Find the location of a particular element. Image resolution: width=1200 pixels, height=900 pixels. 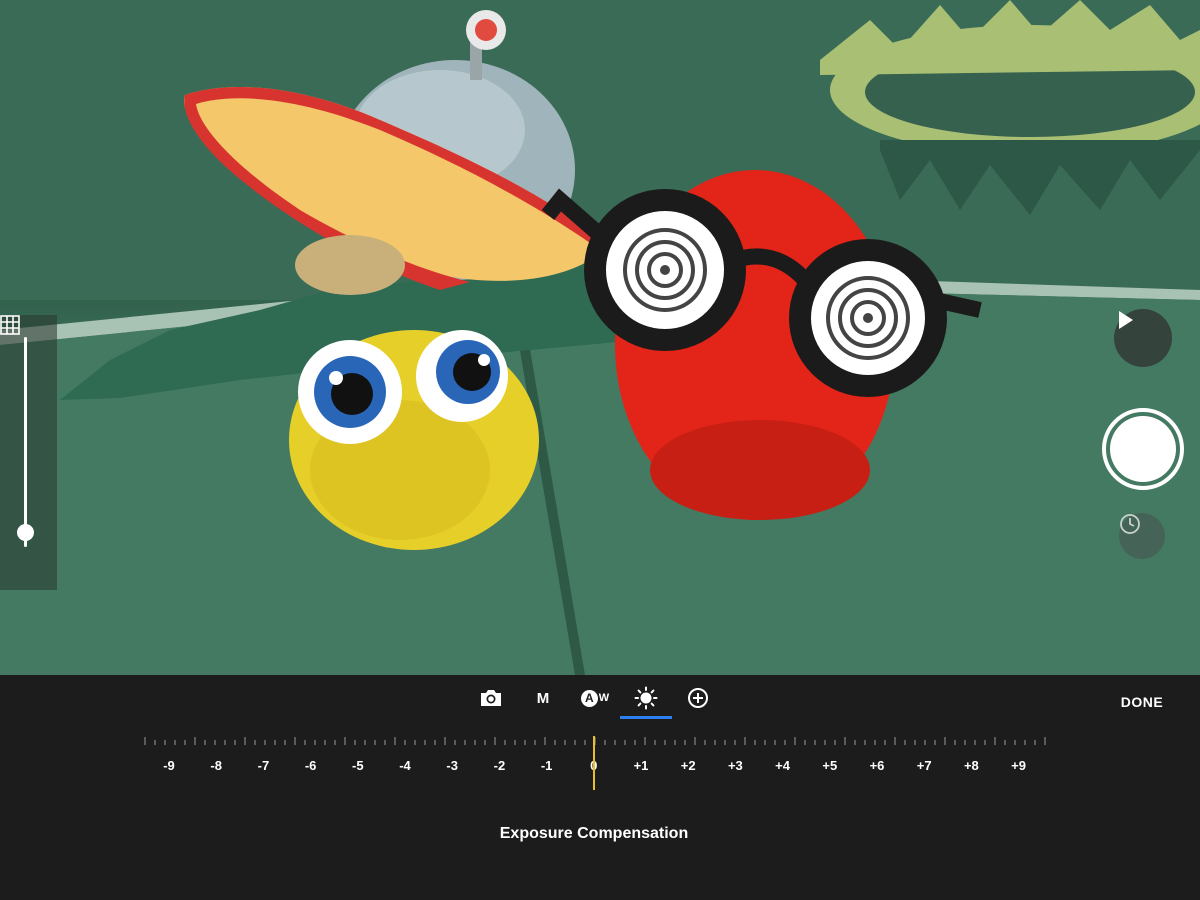

awb-sub-label: W is located at coordinates (604, 698).